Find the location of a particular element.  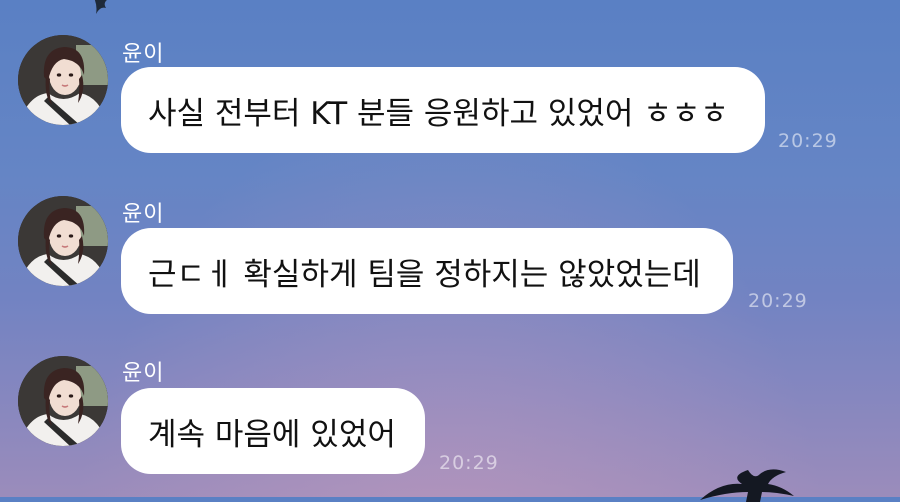

message-bubble: 계속 마음에 있었어 is located at coordinates (273, 431).